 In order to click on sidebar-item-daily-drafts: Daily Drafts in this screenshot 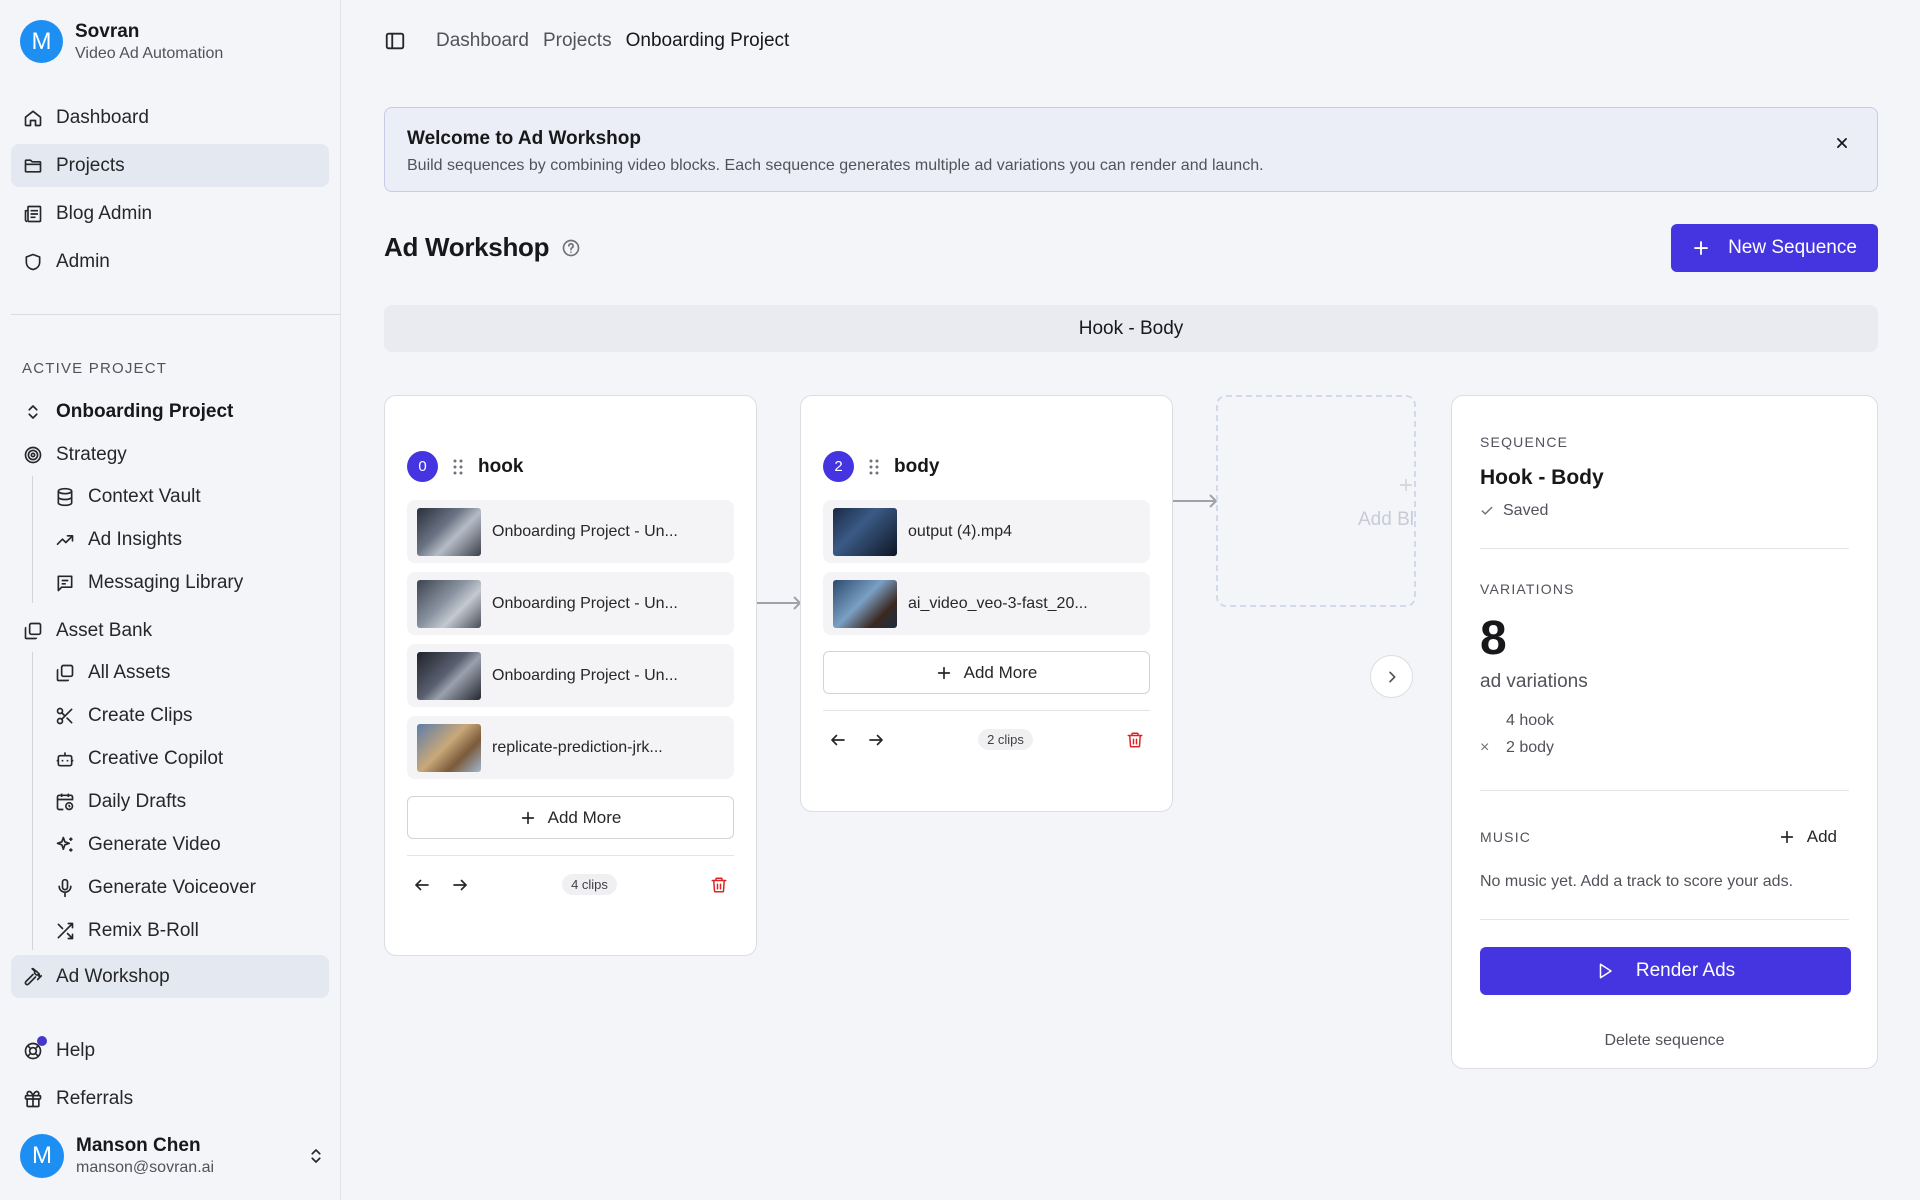, I will do `click(186, 802)`.